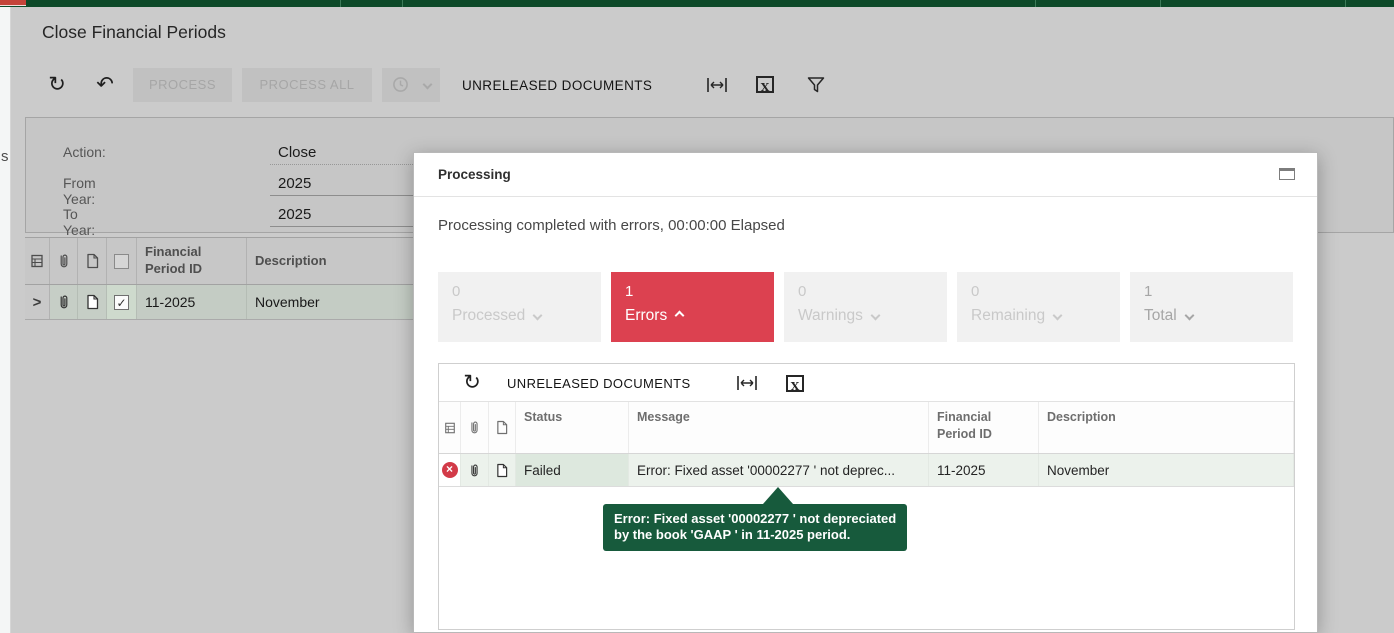  Describe the element at coordinates (84, 152) in the screenshot. I see `action-label: Action:` at that location.